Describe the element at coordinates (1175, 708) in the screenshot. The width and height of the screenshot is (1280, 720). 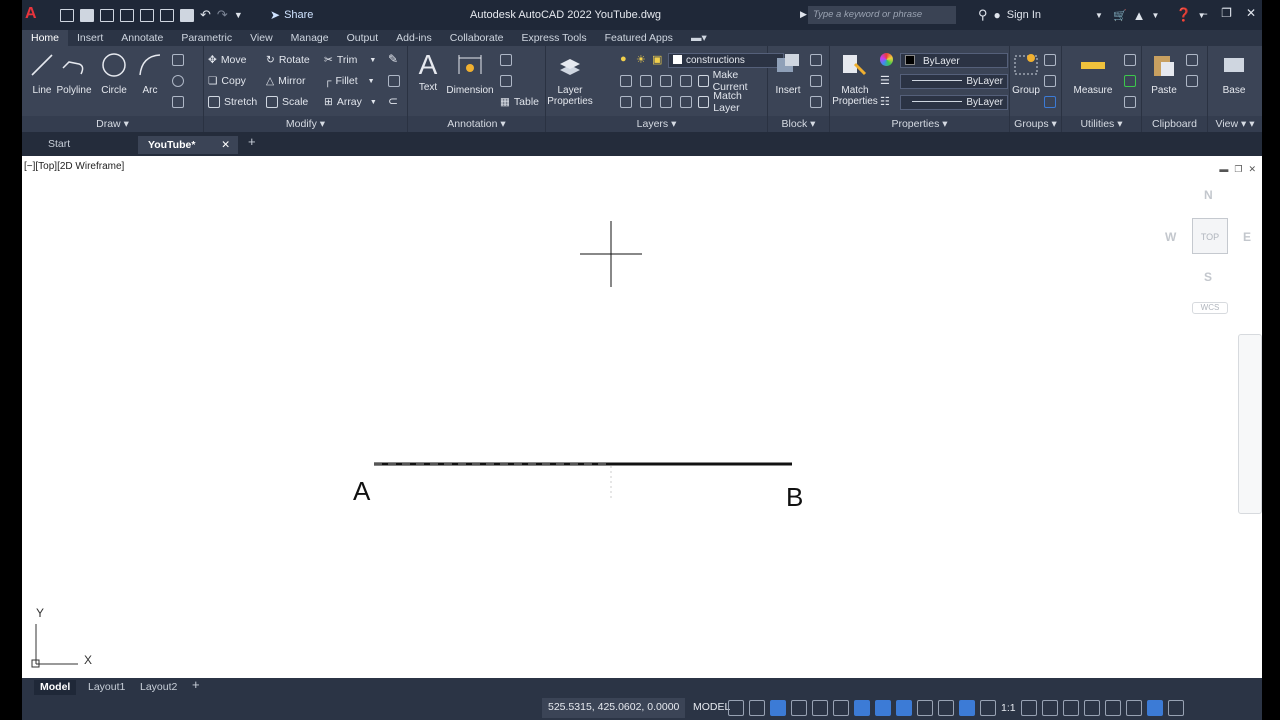
I see `customization-menu-icon` at that location.